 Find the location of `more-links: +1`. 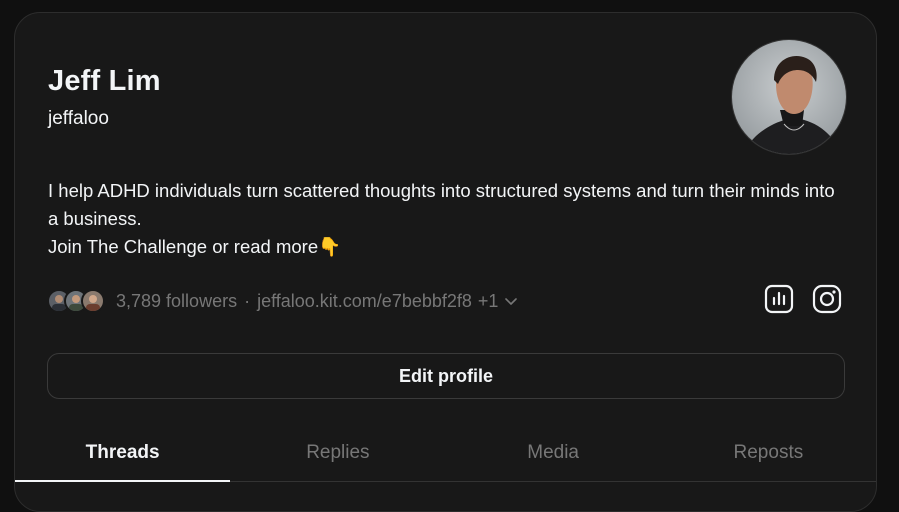

more-links: +1 is located at coordinates (488, 301).